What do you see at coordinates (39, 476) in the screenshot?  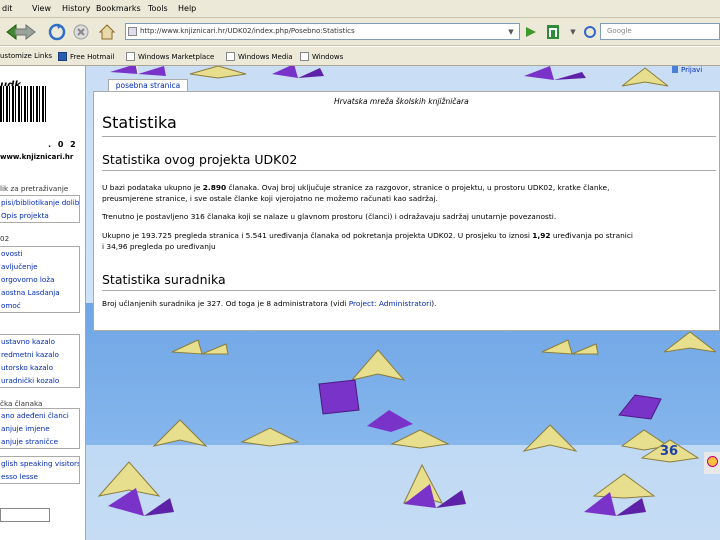 I see `sidebar-item-extra: esso lesse` at bounding box center [39, 476].